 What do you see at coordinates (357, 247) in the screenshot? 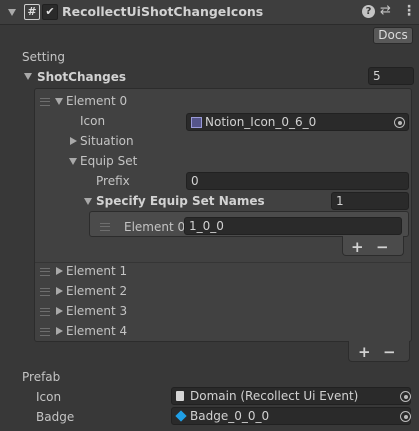
I see `nested-add-button: +` at bounding box center [357, 247].